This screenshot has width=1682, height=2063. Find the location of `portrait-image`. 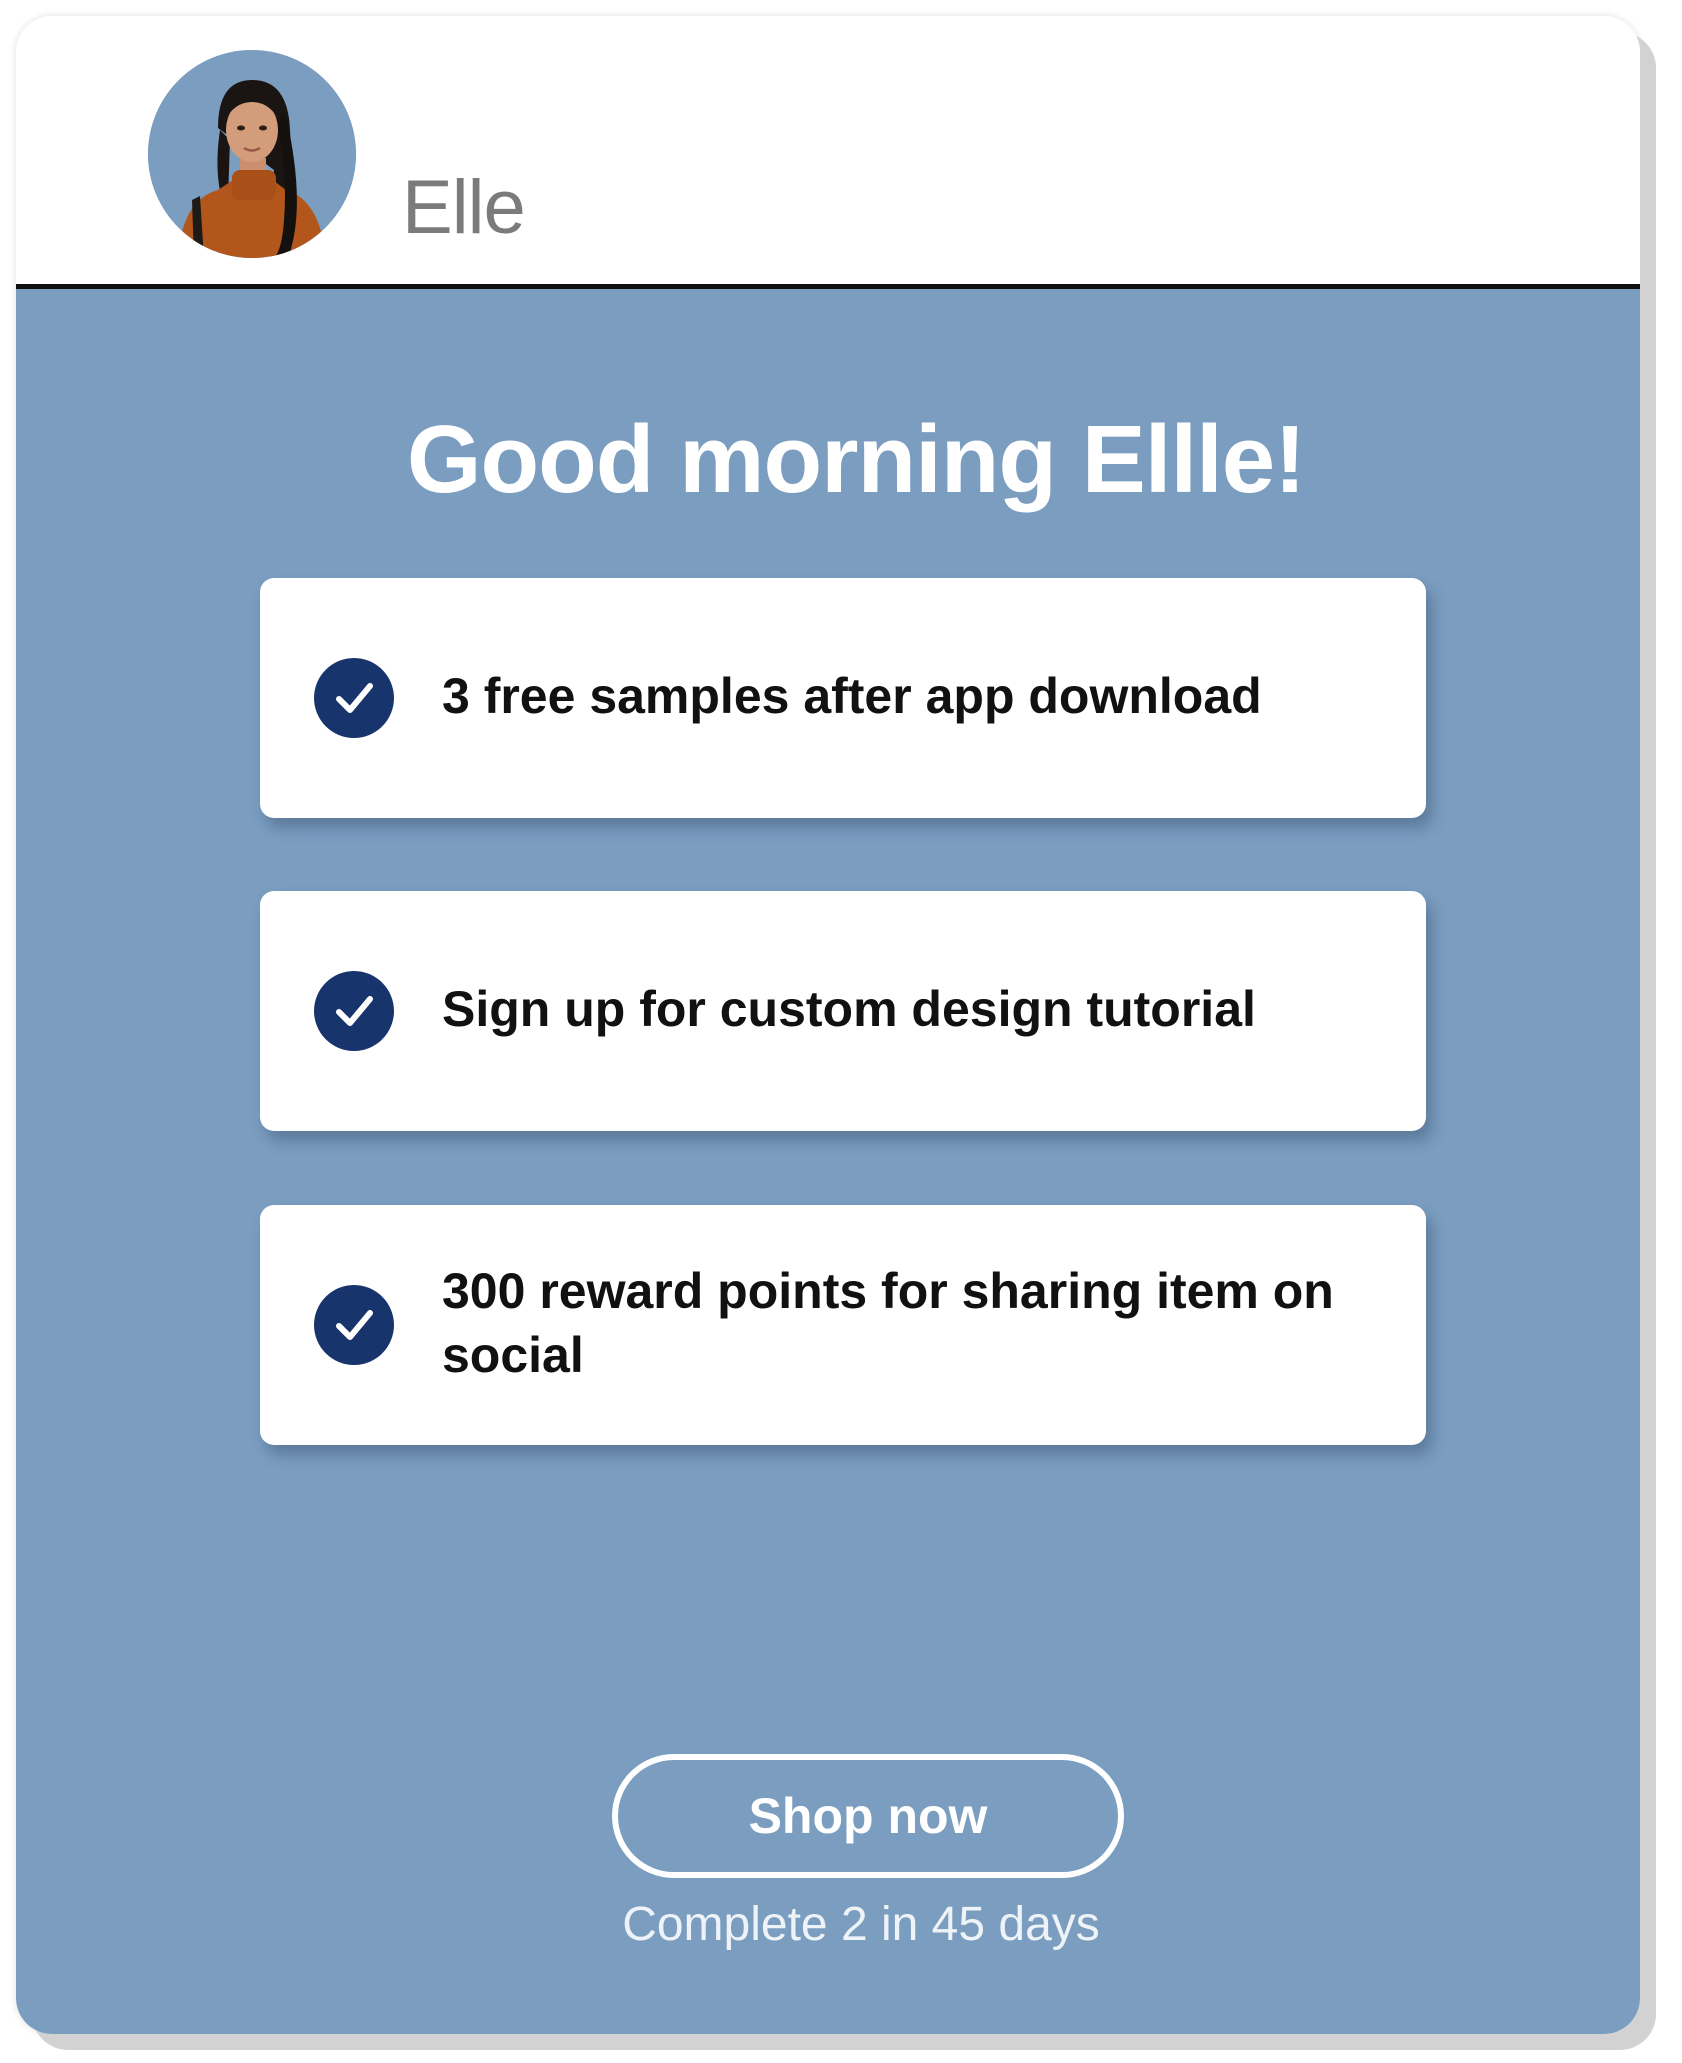

portrait-image is located at coordinates (252, 154).